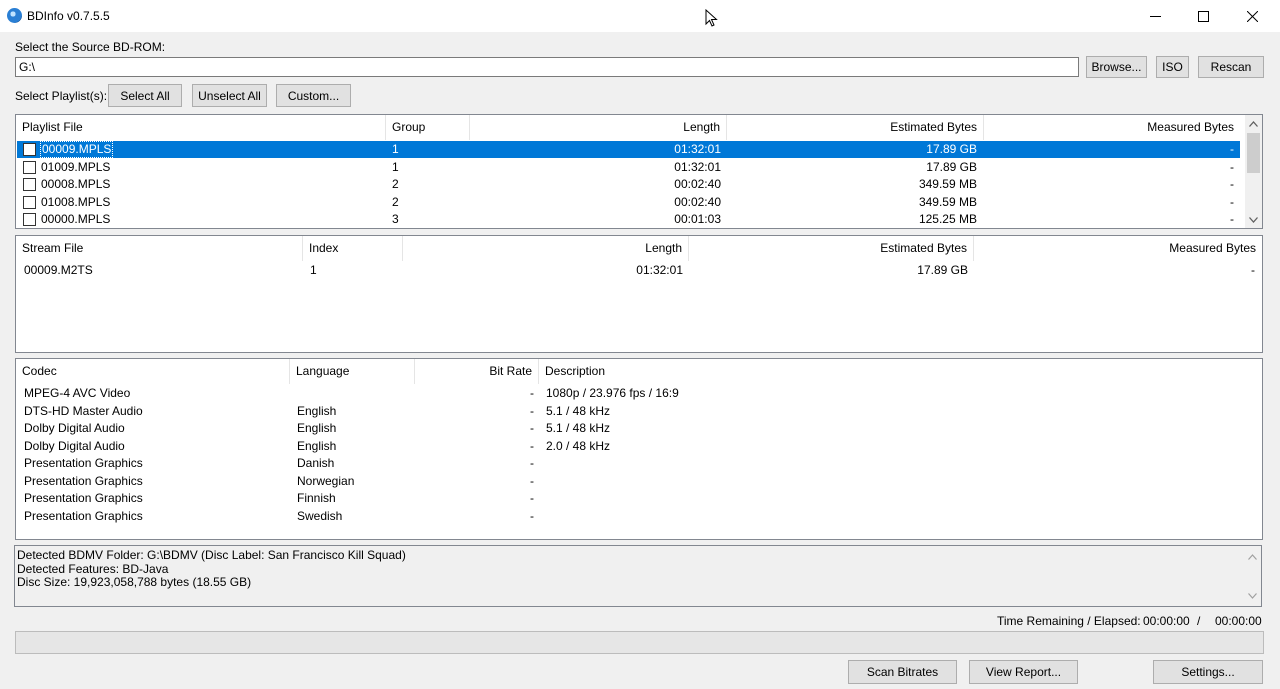  I want to click on codec-language: English, so click(317, 446).